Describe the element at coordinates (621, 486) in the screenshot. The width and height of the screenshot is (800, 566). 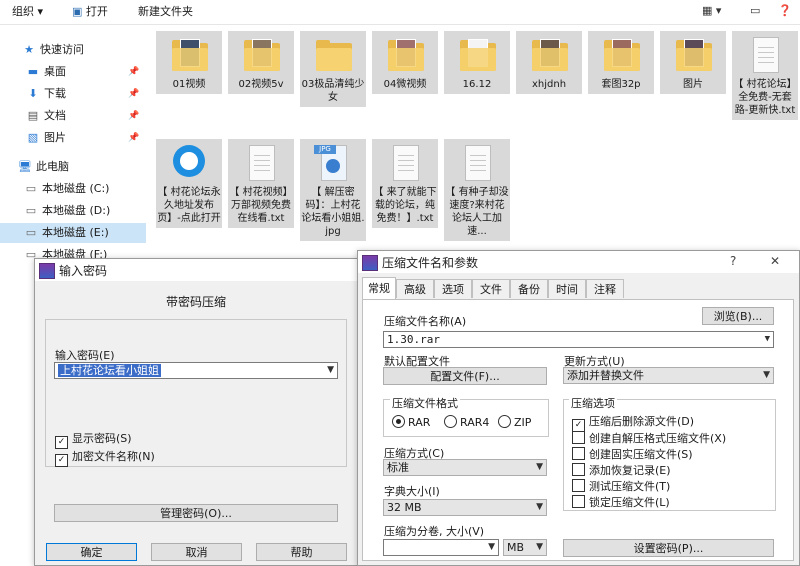
I see `test-archive-checkbox: 测试压缩文件(T)` at that location.